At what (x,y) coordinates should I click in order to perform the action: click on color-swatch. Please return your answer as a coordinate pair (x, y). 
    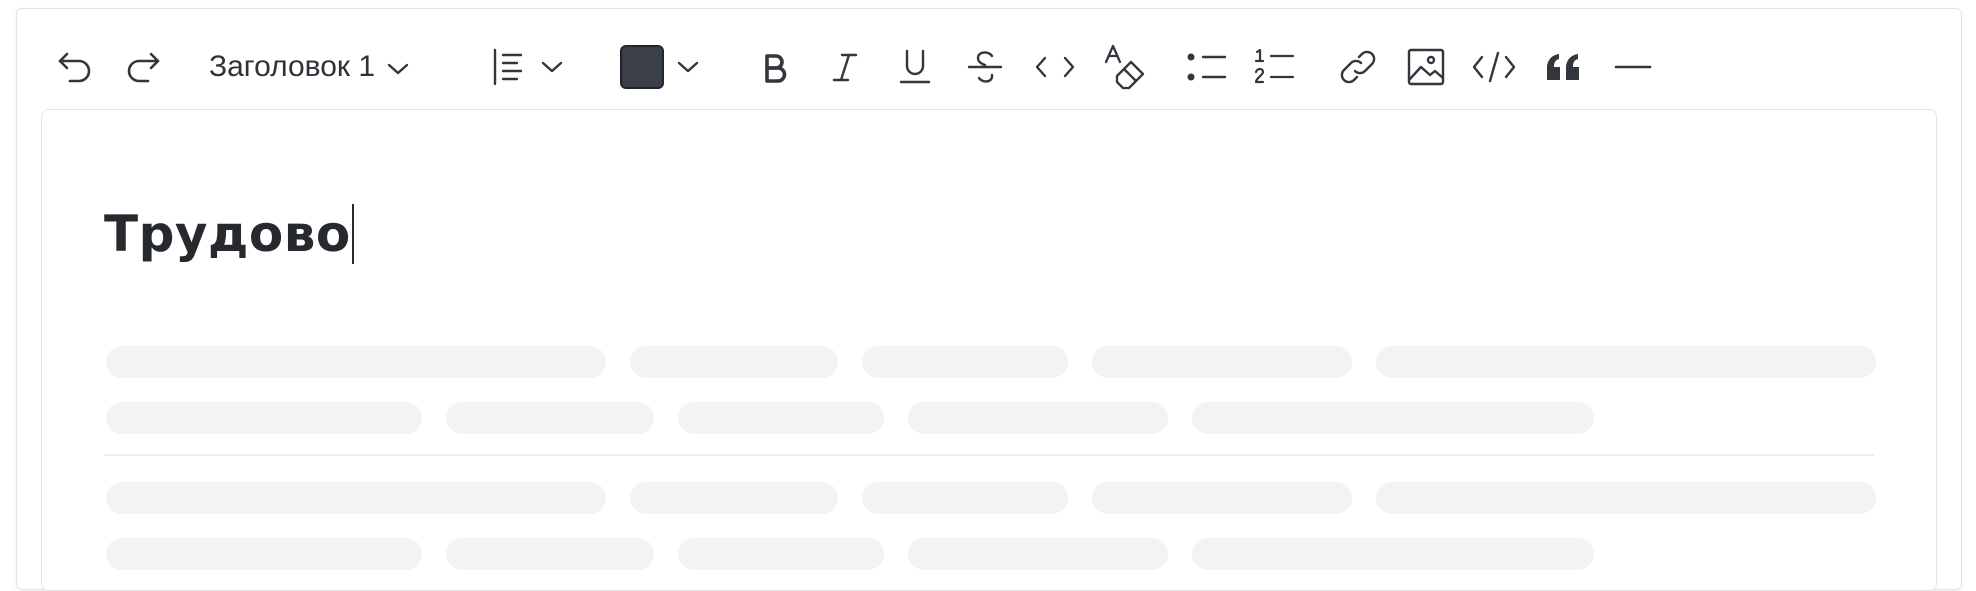
    Looking at the image, I should click on (642, 67).